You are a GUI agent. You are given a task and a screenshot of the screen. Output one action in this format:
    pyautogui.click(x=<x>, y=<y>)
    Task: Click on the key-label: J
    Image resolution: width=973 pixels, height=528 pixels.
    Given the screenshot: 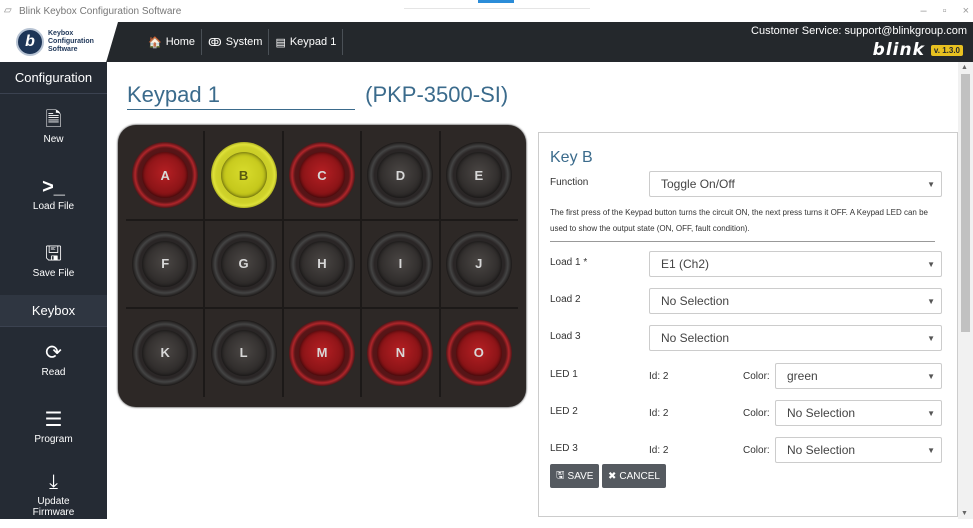 What is the action you would take?
    pyautogui.click(x=478, y=263)
    